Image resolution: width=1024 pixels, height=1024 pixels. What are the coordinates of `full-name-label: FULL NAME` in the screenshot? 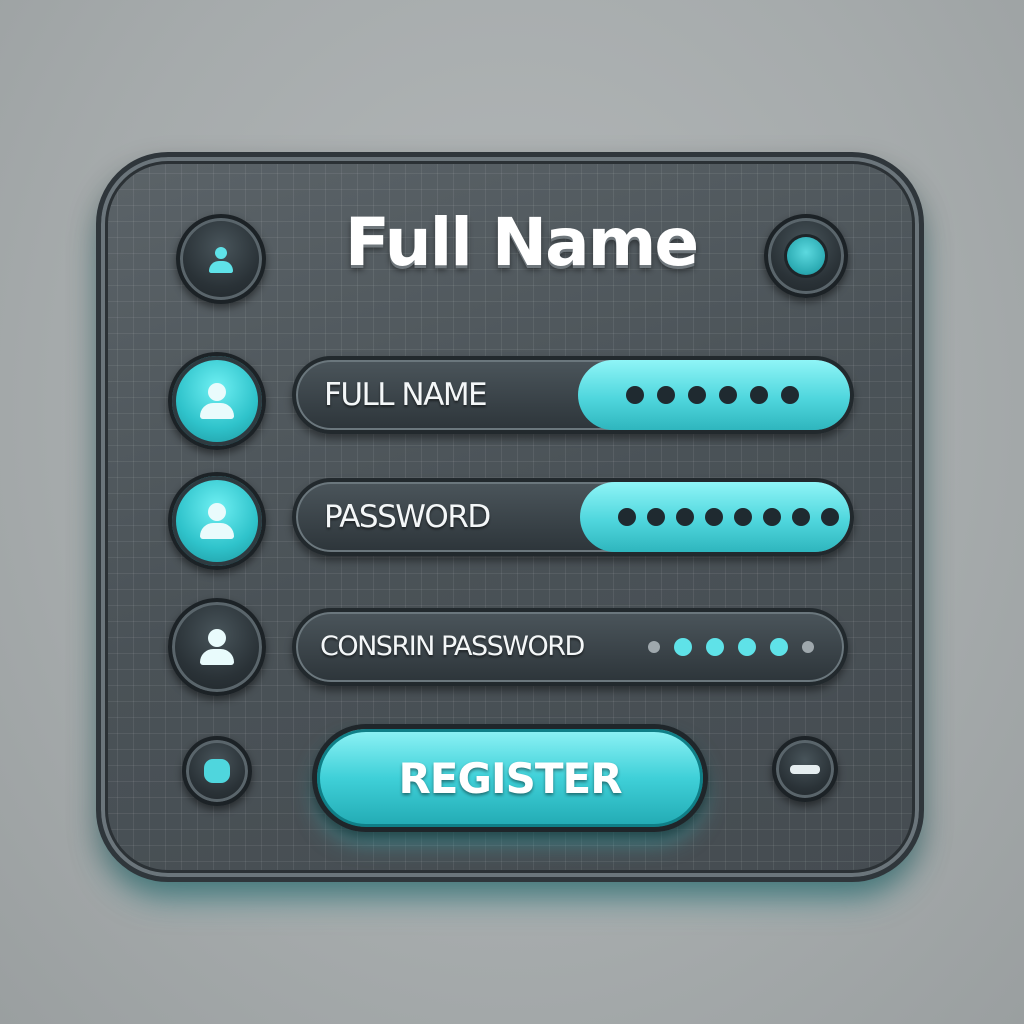 It's located at (406, 395).